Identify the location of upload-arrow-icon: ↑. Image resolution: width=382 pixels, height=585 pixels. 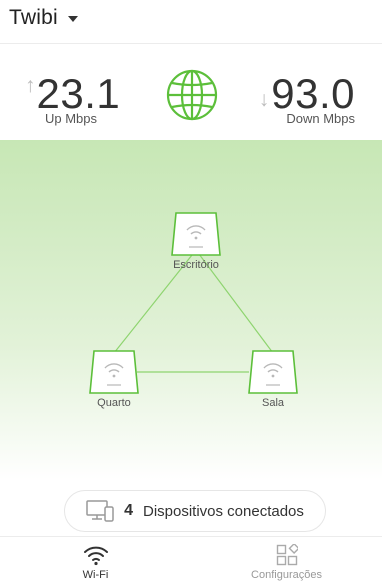
(30, 85).